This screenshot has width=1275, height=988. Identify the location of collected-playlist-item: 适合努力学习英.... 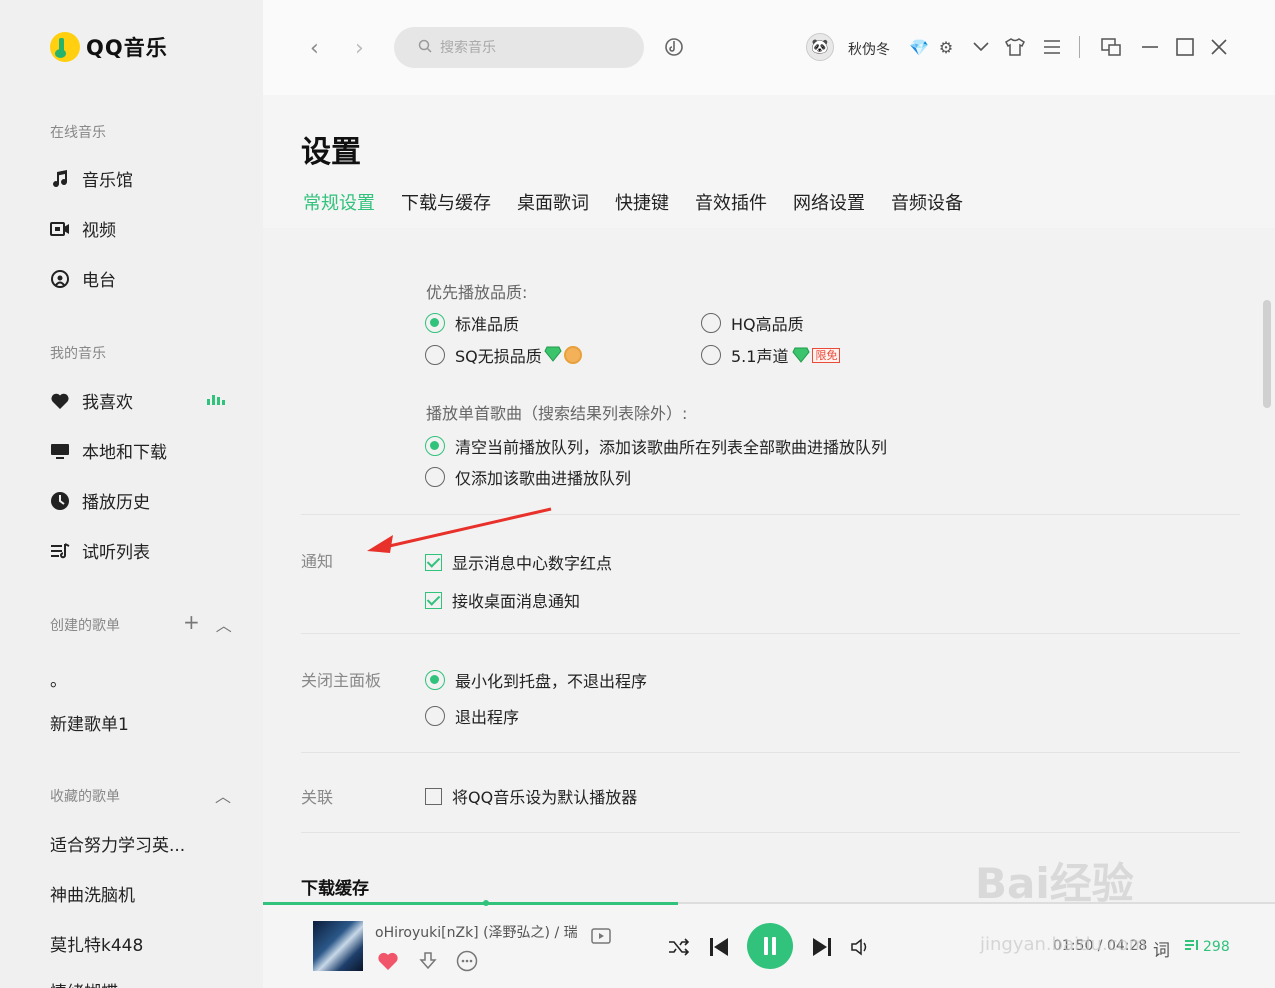
(117, 843).